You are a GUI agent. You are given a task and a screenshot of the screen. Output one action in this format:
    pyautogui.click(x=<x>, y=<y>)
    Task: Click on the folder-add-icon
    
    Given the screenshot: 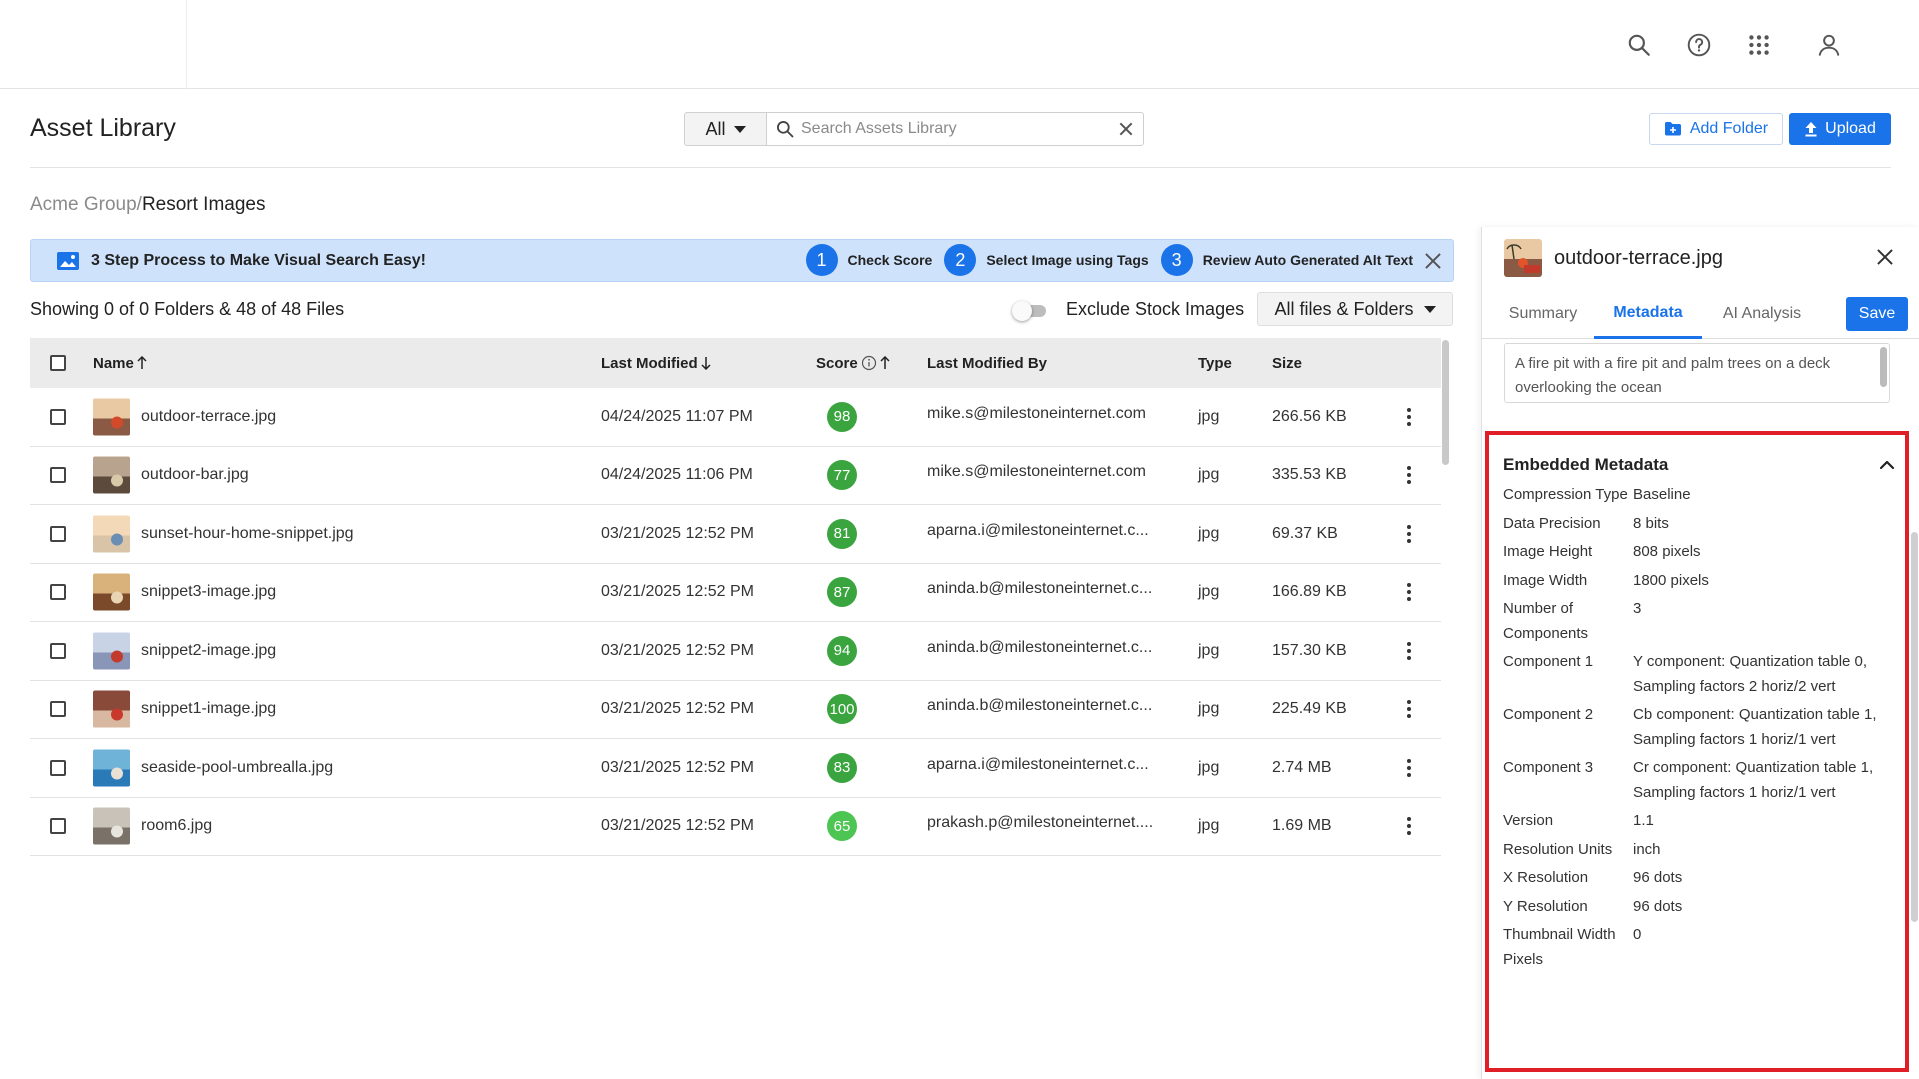 What is the action you would take?
    pyautogui.click(x=1672, y=129)
    